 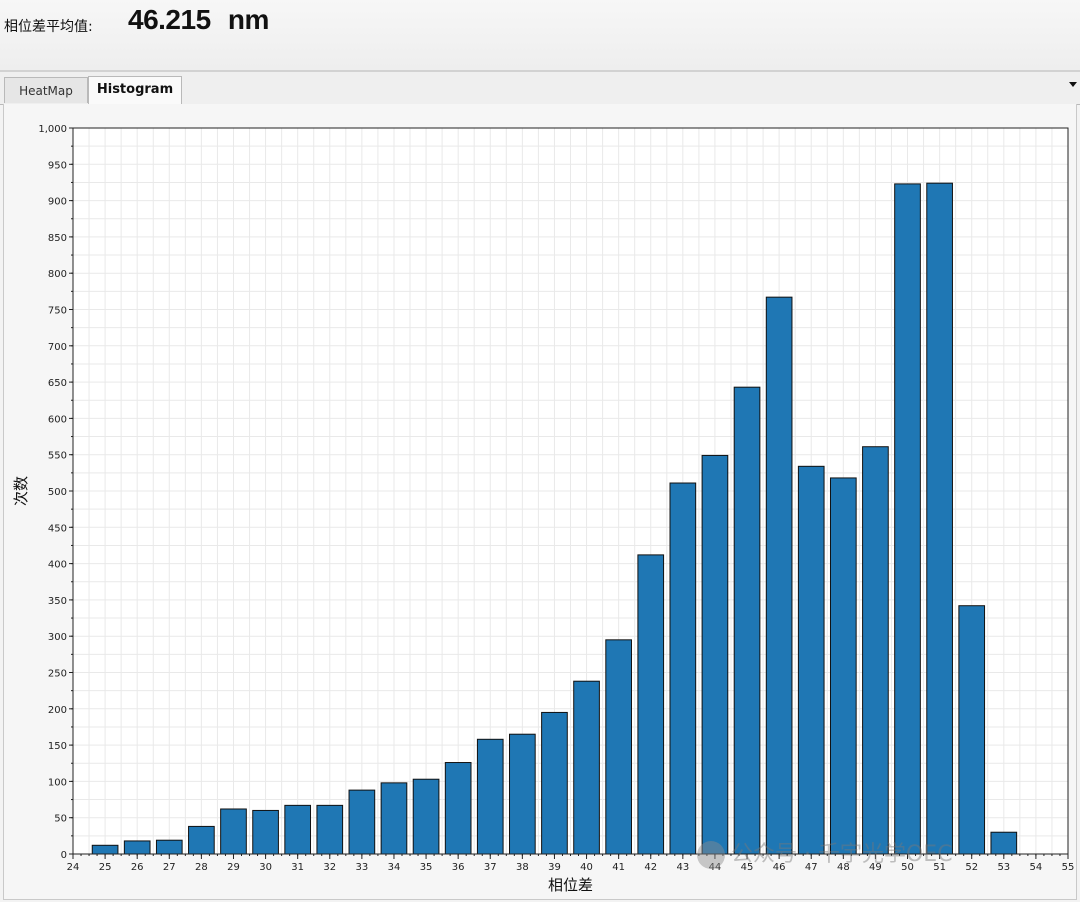 What do you see at coordinates (169, 19) in the screenshot?
I see `mean-phase-number: 46.215` at bounding box center [169, 19].